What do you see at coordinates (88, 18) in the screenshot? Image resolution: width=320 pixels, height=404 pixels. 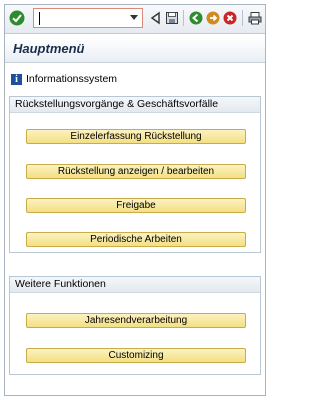 I see `command-field` at bounding box center [88, 18].